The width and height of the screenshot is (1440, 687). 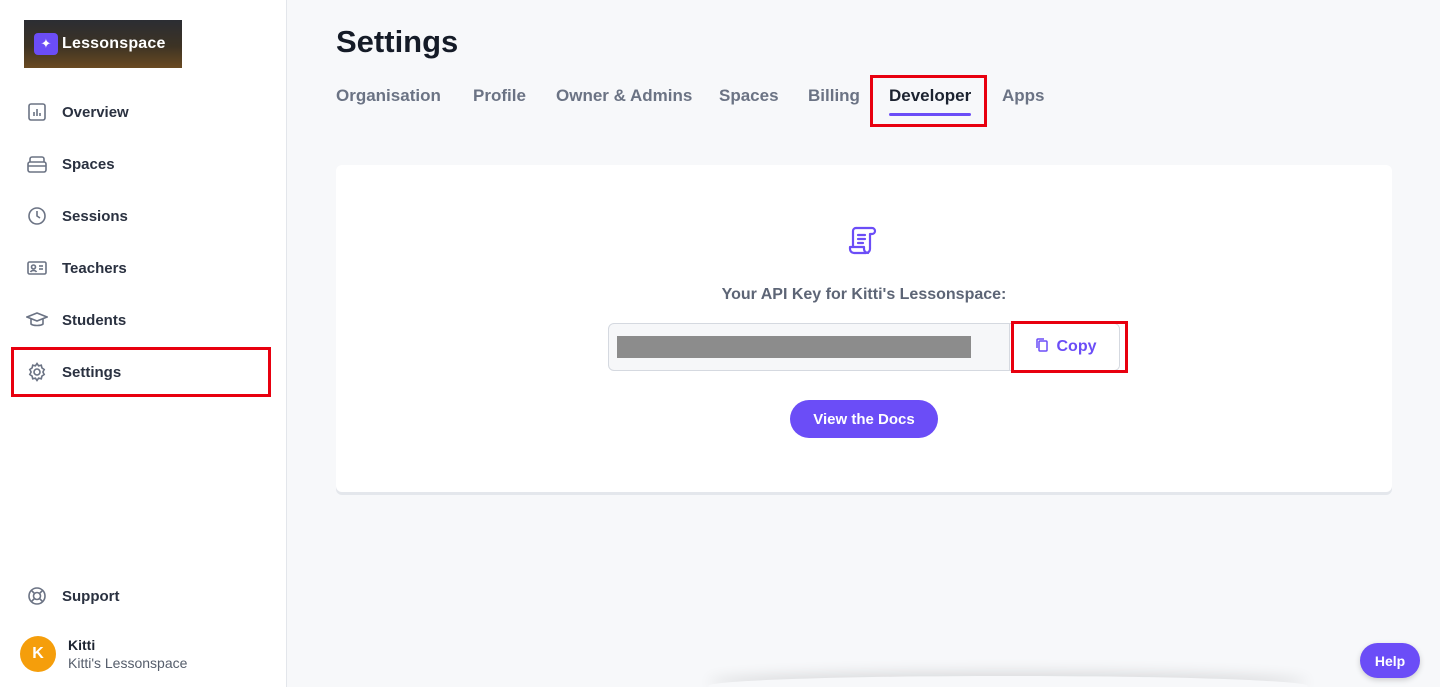 What do you see at coordinates (397, 41) in the screenshot?
I see `page-title: Settings` at bounding box center [397, 41].